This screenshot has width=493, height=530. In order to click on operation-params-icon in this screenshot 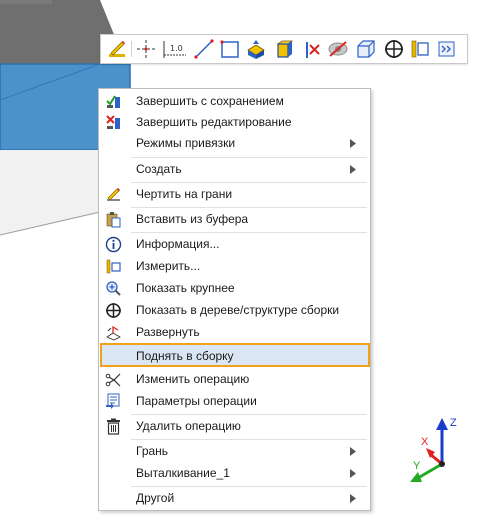, I will do `click(113, 401)`.